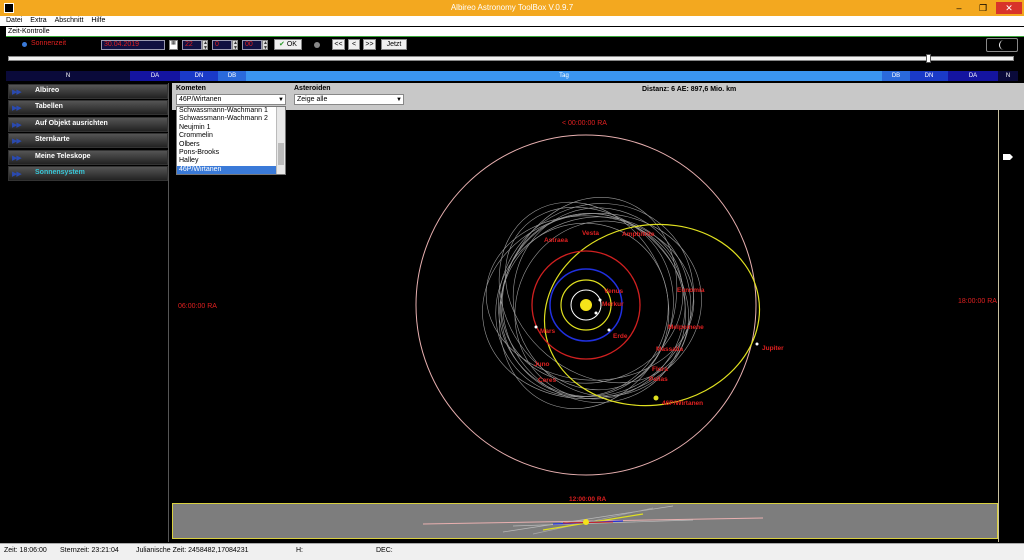 Image resolution: width=1024 pixels, height=560 pixels. What do you see at coordinates (235, 45) in the screenshot?
I see `minute-stepper: ▲ ▼` at bounding box center [235, 45].